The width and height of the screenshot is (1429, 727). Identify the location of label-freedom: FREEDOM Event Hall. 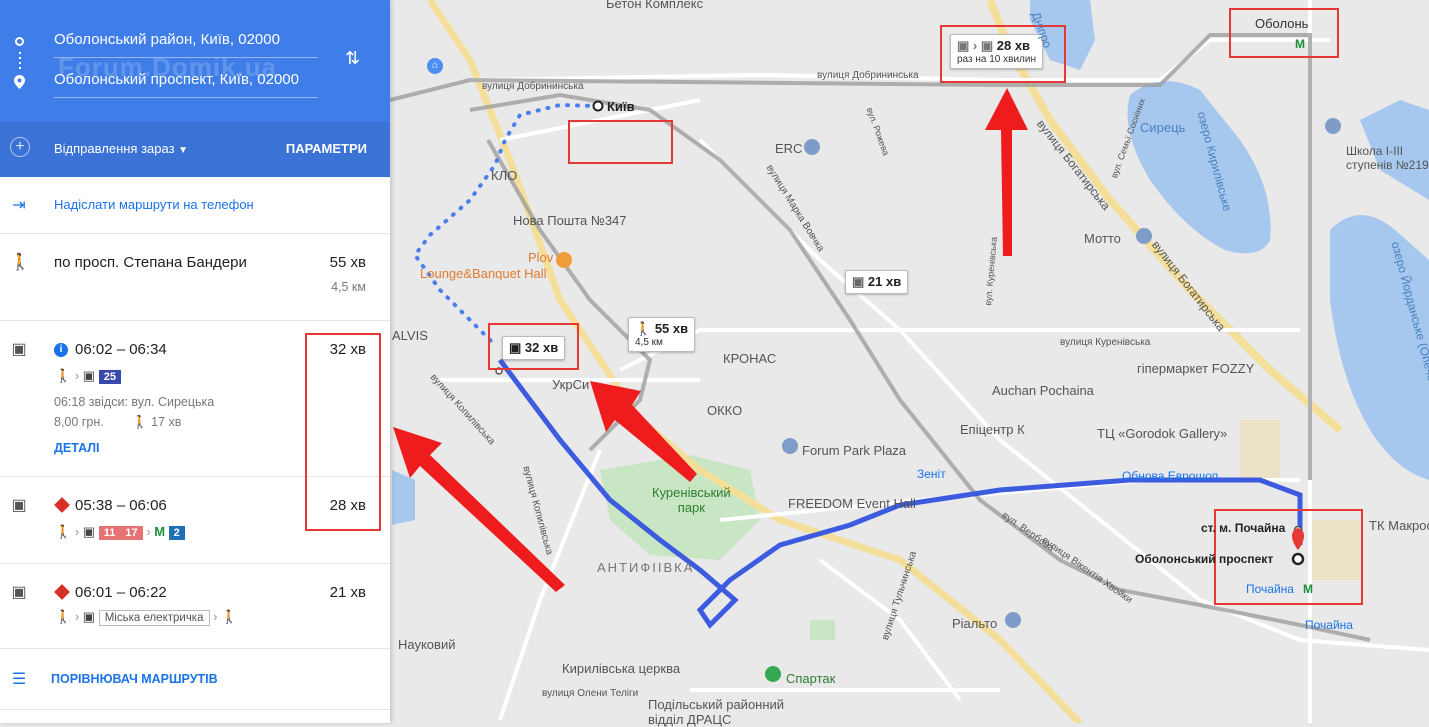
(852, 503).